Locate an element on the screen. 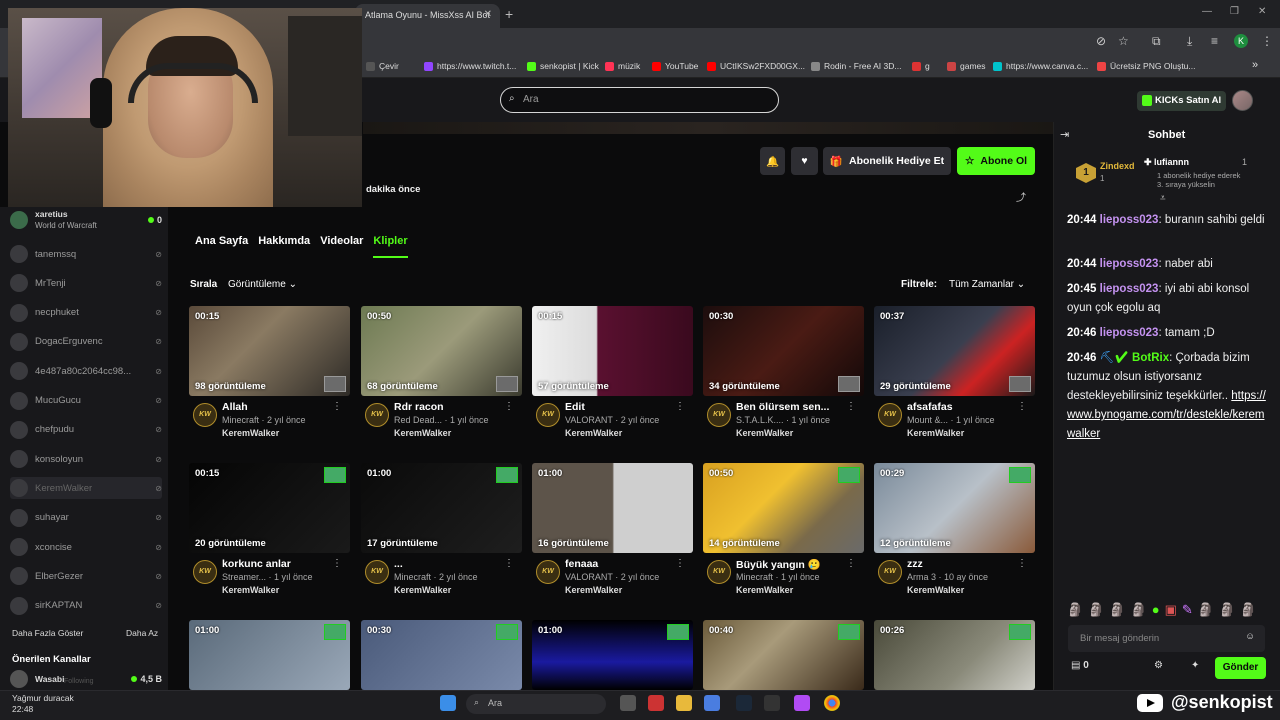 This screenshot has width=1280, height=720. tab-about: Hakkımda is located at coordinates (284, 246).